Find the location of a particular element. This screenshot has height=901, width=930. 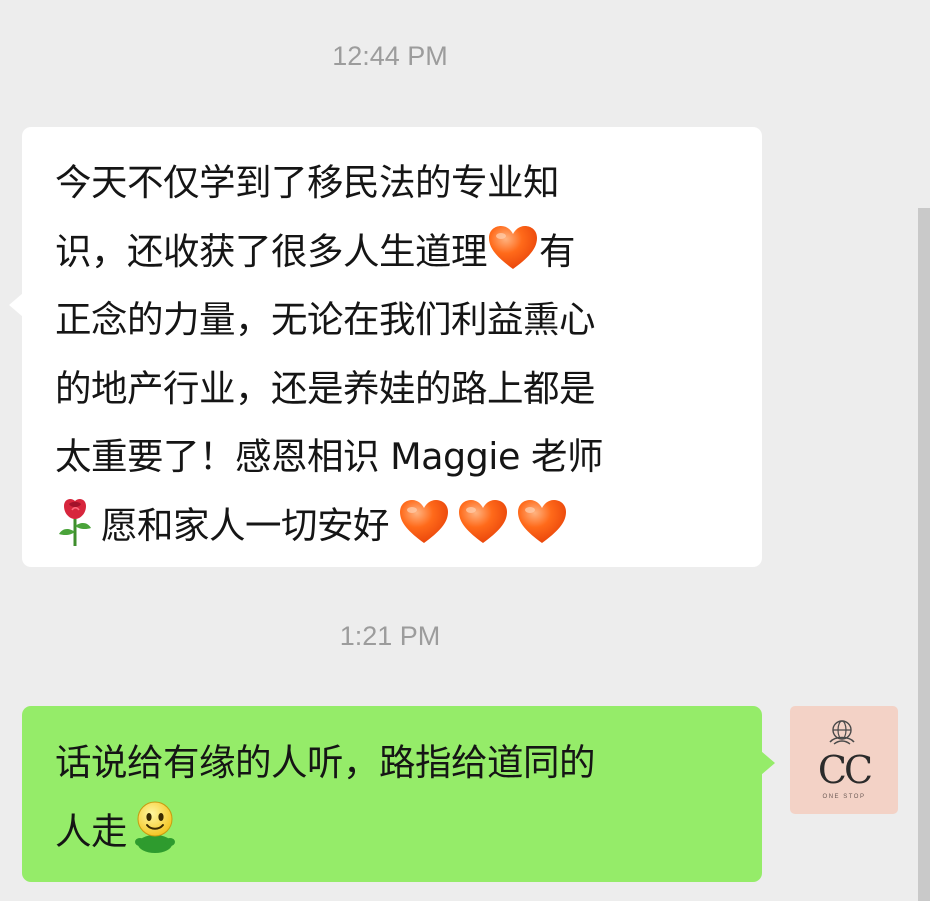

timestamp: 12:44 PM is located at coordinates (390, 56).